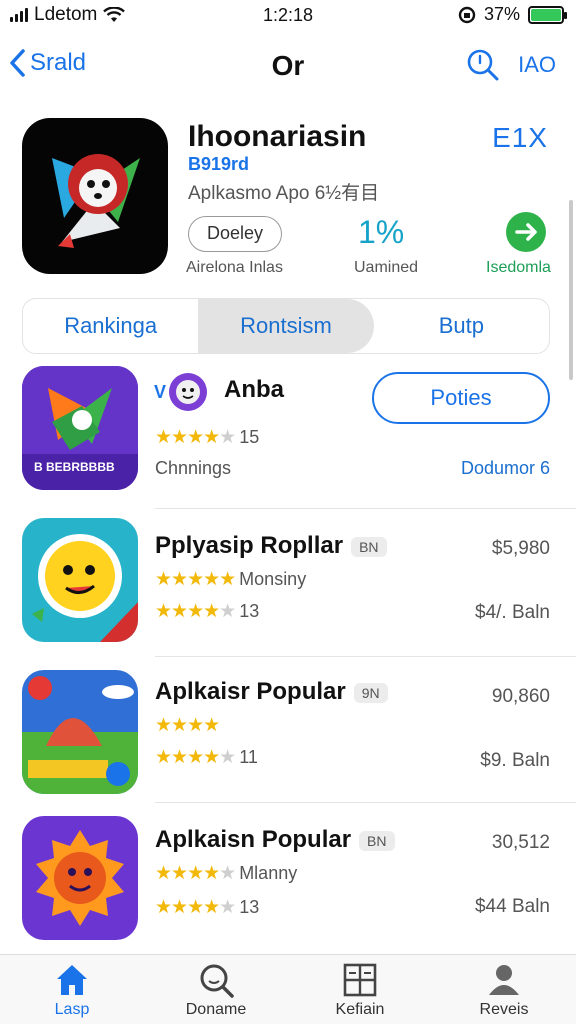 This screenshot has height=1024, width=576. What do you see at coordinates (520, 696) in the screenshot?
I see `app-price: 90,860` at bounding box center [520, 696].